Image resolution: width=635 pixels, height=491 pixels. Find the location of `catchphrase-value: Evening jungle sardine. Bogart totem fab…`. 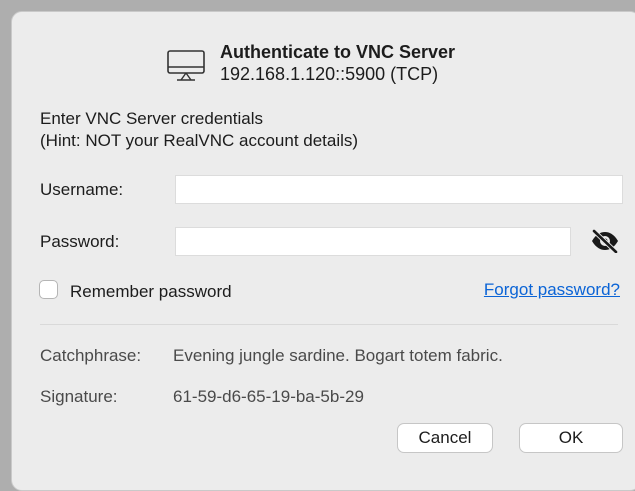

catchphrase-value: Evening jungle sardine. Bogart totem fab… is located at coordinates (338, 355).